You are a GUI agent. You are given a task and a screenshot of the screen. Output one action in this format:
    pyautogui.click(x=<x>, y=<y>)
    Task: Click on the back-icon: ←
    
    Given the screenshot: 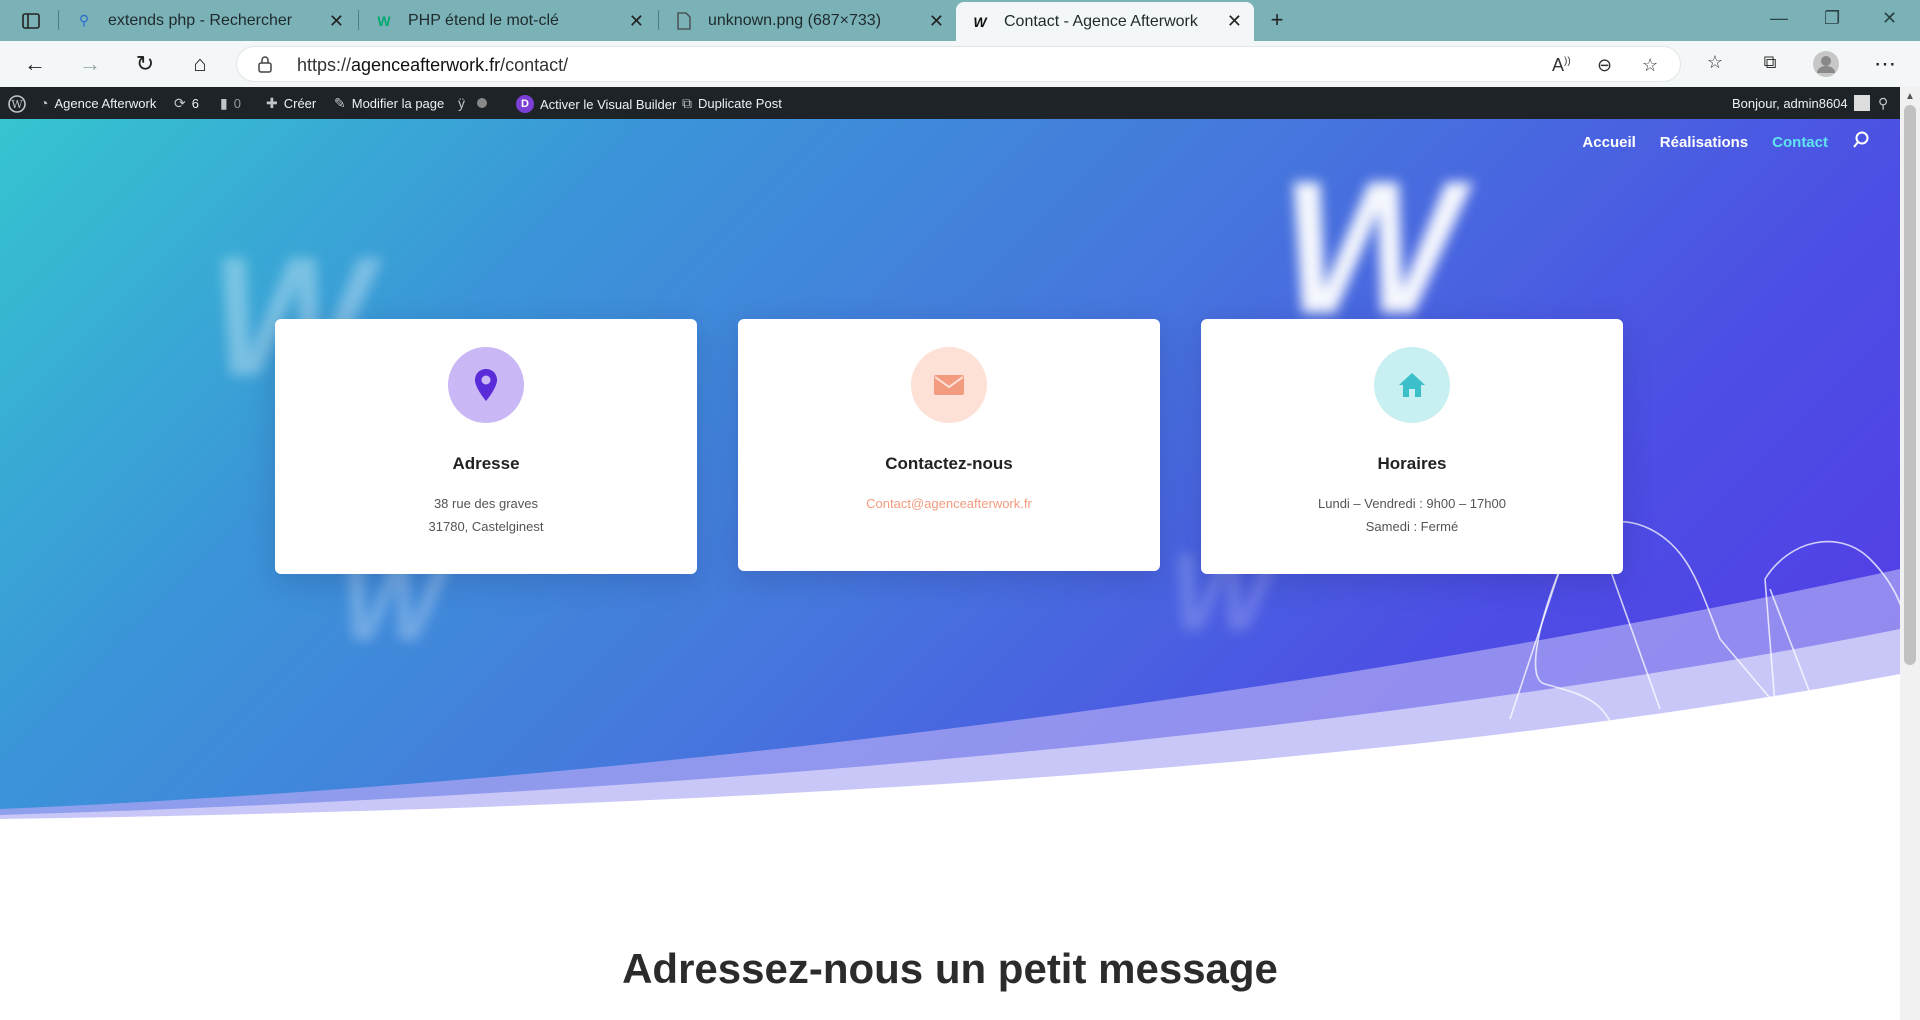 What is the action you would take?
    pyautogui.click(x=35, y=64)
    